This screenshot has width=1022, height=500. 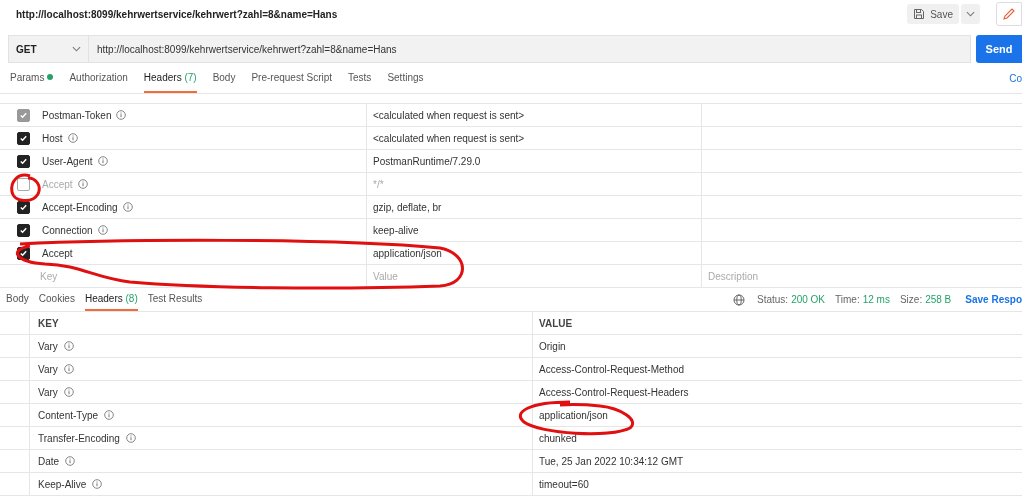 I want to click on header-key: Host, so click(x=52, y=138).